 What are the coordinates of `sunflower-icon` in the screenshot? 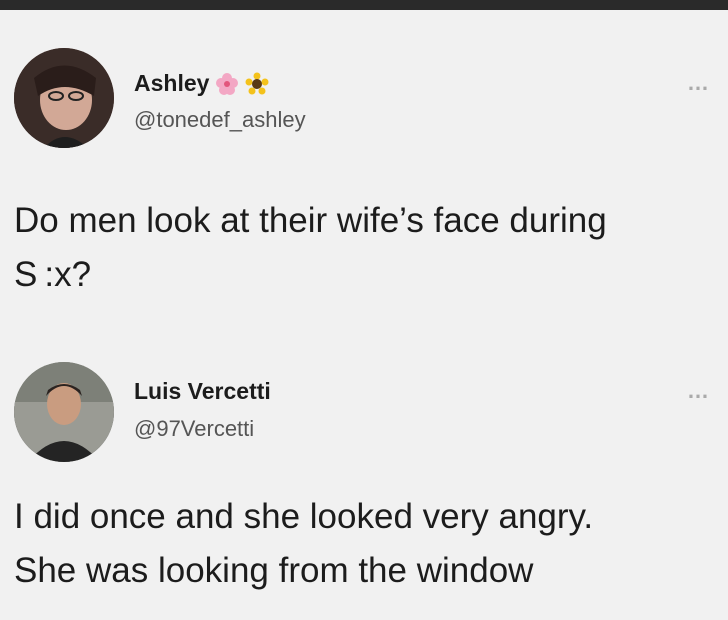 It's located at (257, 83).